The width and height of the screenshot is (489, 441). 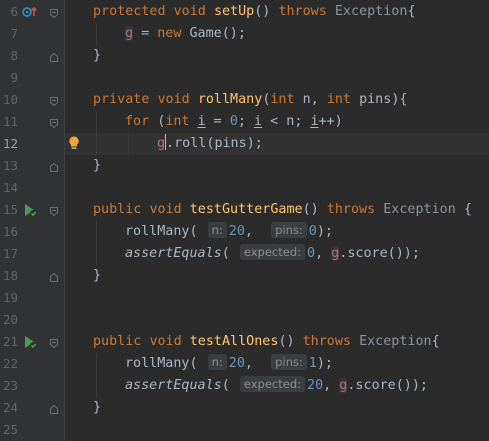 What do you see at coordinates (244, 320) in the screenshot?
I see `code-line: 20` at bounding box center [244, 320].